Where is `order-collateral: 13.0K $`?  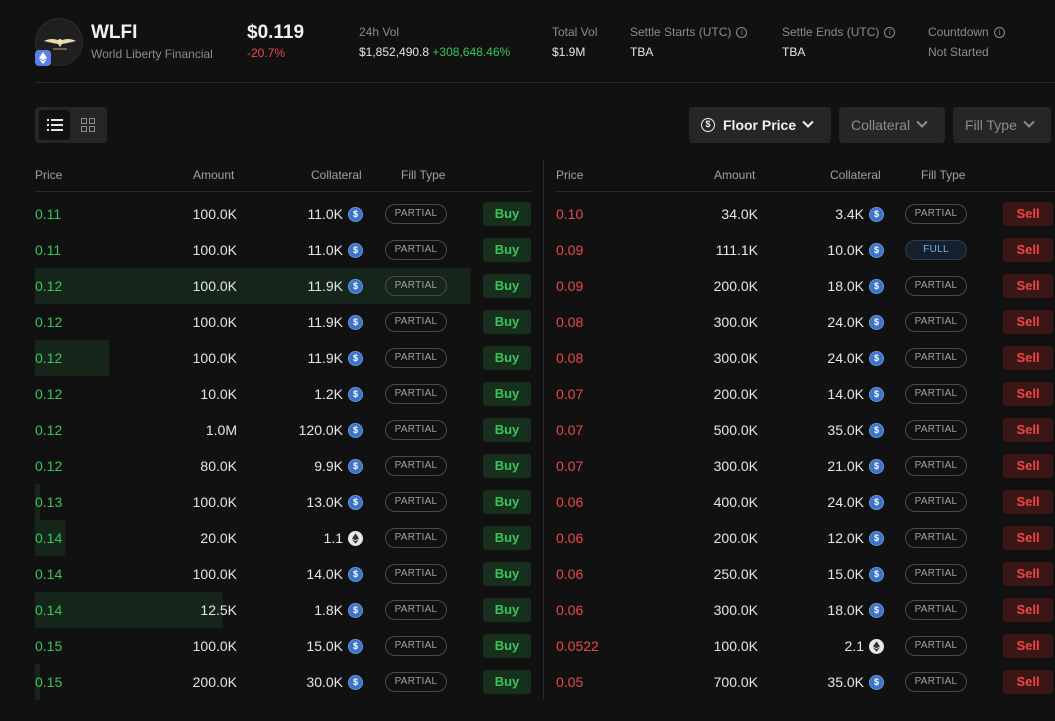
order-collateral: 13.0K $ is located at coordinates (308, 502).